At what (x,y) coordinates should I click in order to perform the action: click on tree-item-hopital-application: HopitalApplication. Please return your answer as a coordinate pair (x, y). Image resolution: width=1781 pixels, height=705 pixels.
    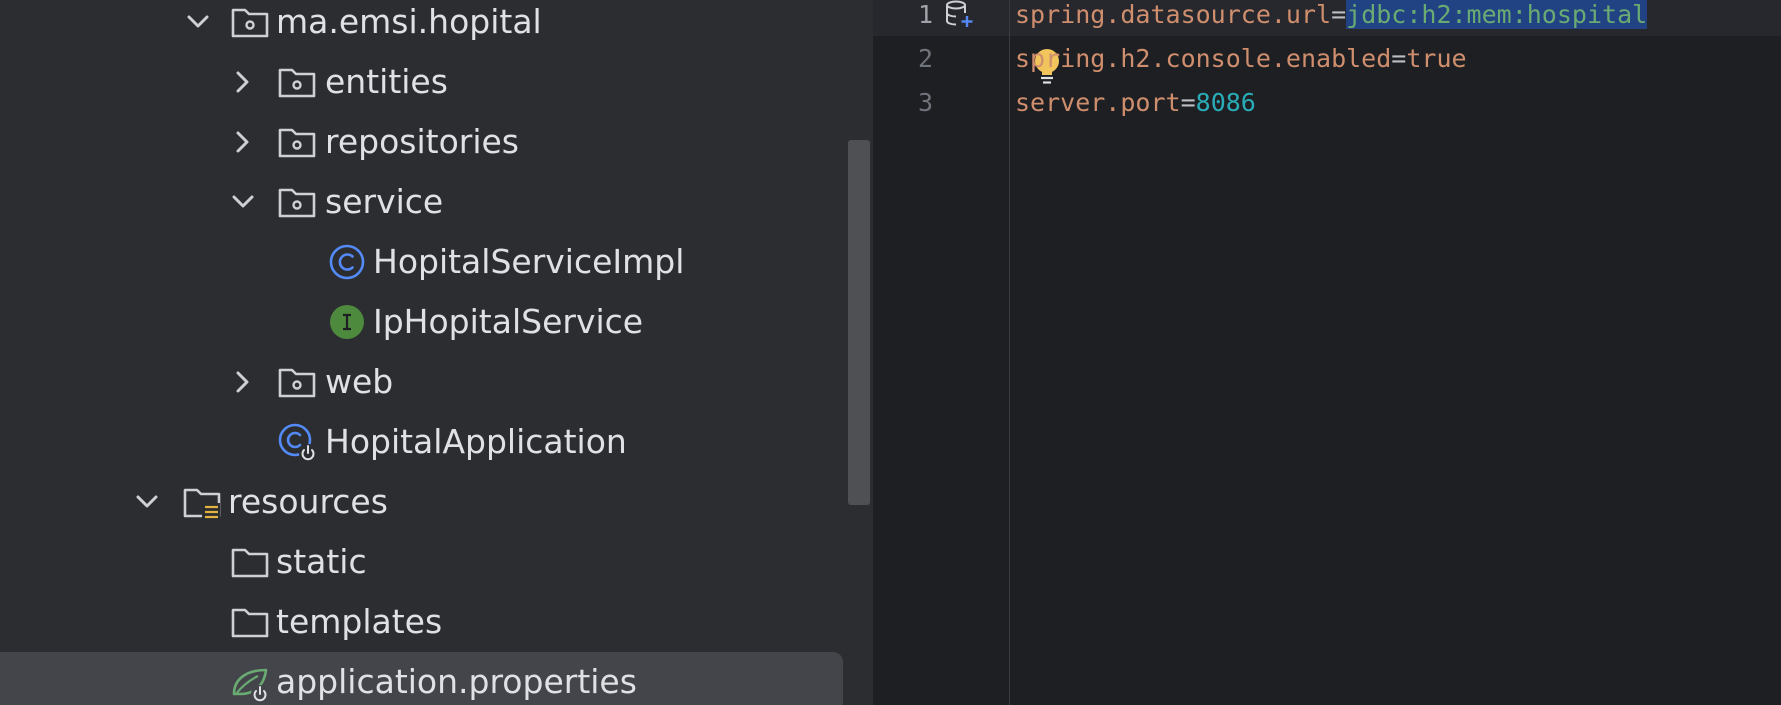
    Looking at the image, I should click on (421, 442).